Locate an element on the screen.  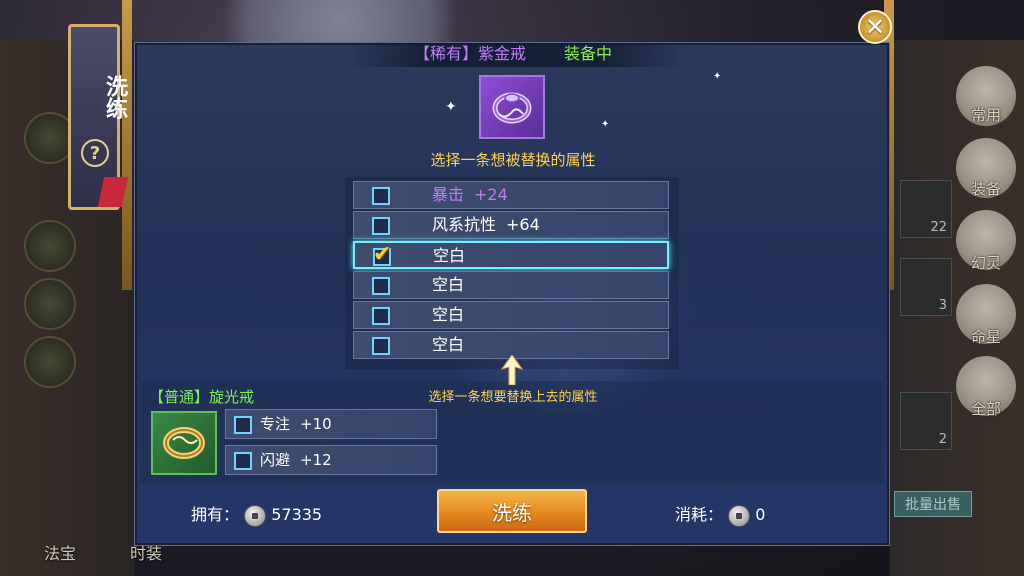
target-item-slot is located at coordinates (512, 107).